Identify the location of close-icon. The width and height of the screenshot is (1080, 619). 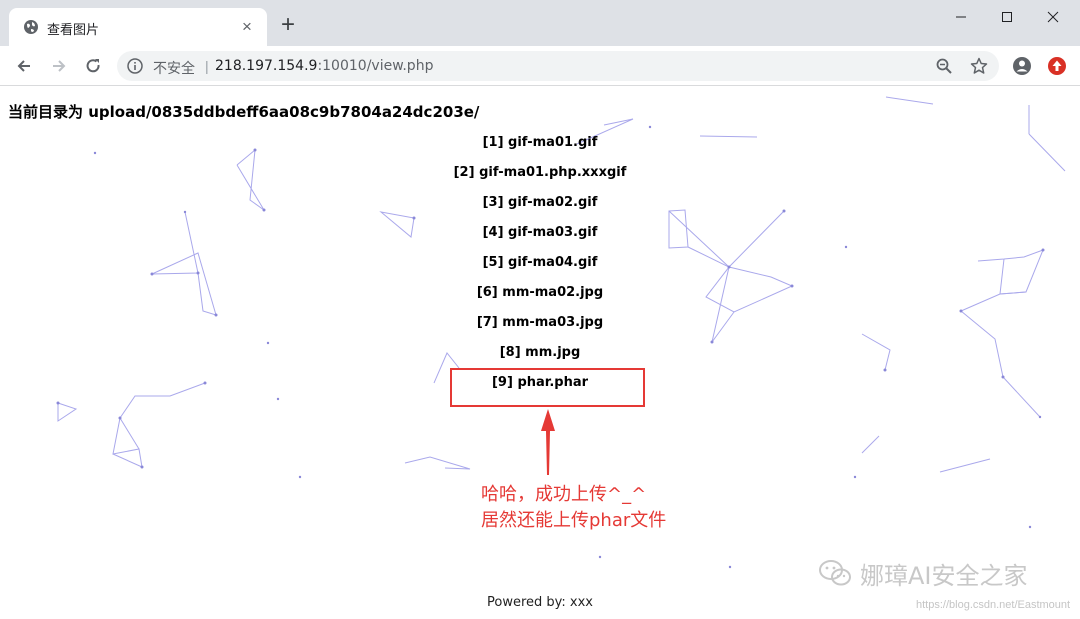
(1053, 17).